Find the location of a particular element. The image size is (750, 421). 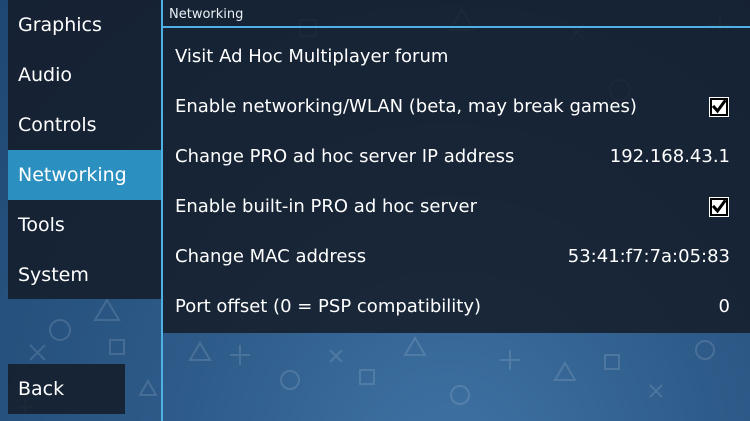

row-label: Port offset (0 = PSP compatibility) is located at coordinates (328, 306).